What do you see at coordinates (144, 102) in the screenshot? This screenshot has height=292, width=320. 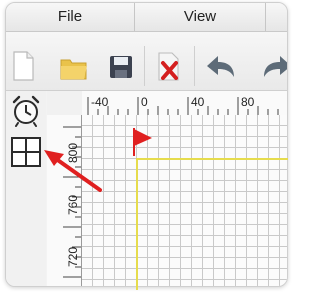 I see `ruler-tick-label: 0` at bounding box center [144, 102].